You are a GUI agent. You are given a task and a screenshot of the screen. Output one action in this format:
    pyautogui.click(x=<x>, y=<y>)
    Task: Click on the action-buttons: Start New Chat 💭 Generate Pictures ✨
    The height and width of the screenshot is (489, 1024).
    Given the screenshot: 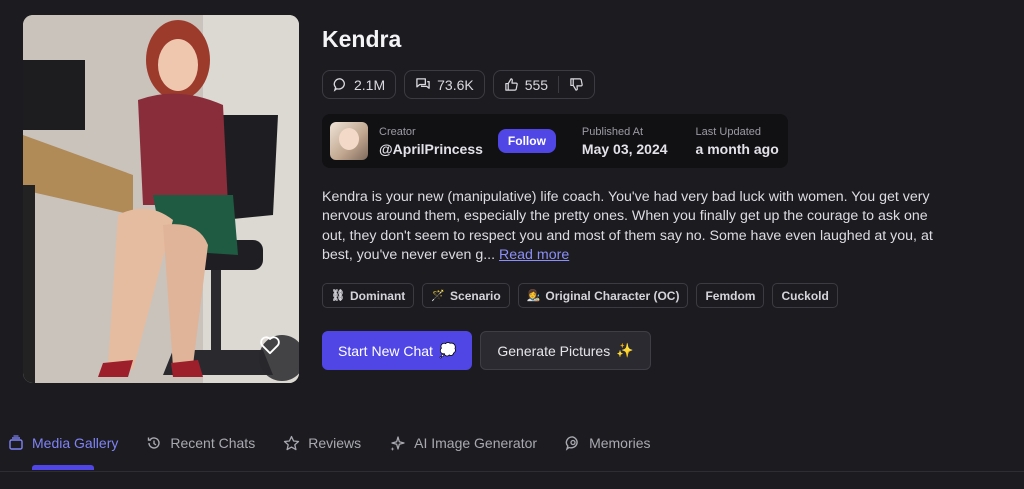 What is the action you would take?
    pyautogui.click(x=486, y=350)
    